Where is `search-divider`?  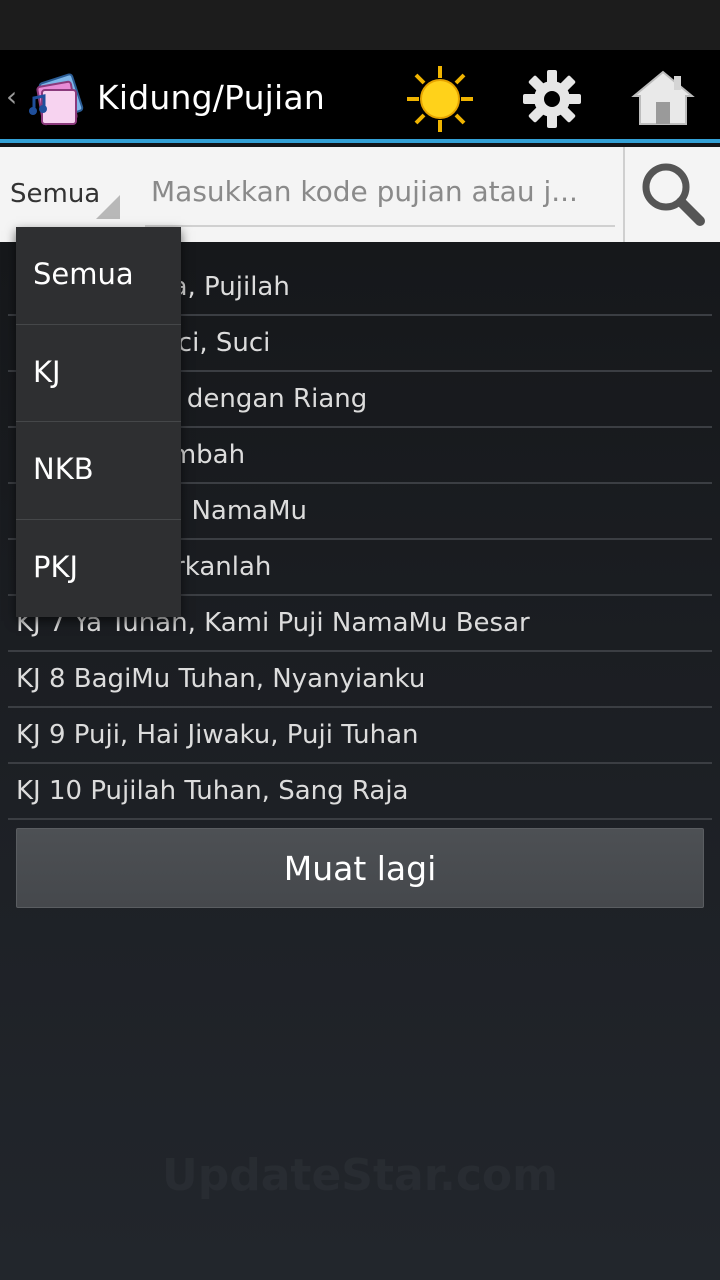
search-divider is located at coordinates (624, 194).